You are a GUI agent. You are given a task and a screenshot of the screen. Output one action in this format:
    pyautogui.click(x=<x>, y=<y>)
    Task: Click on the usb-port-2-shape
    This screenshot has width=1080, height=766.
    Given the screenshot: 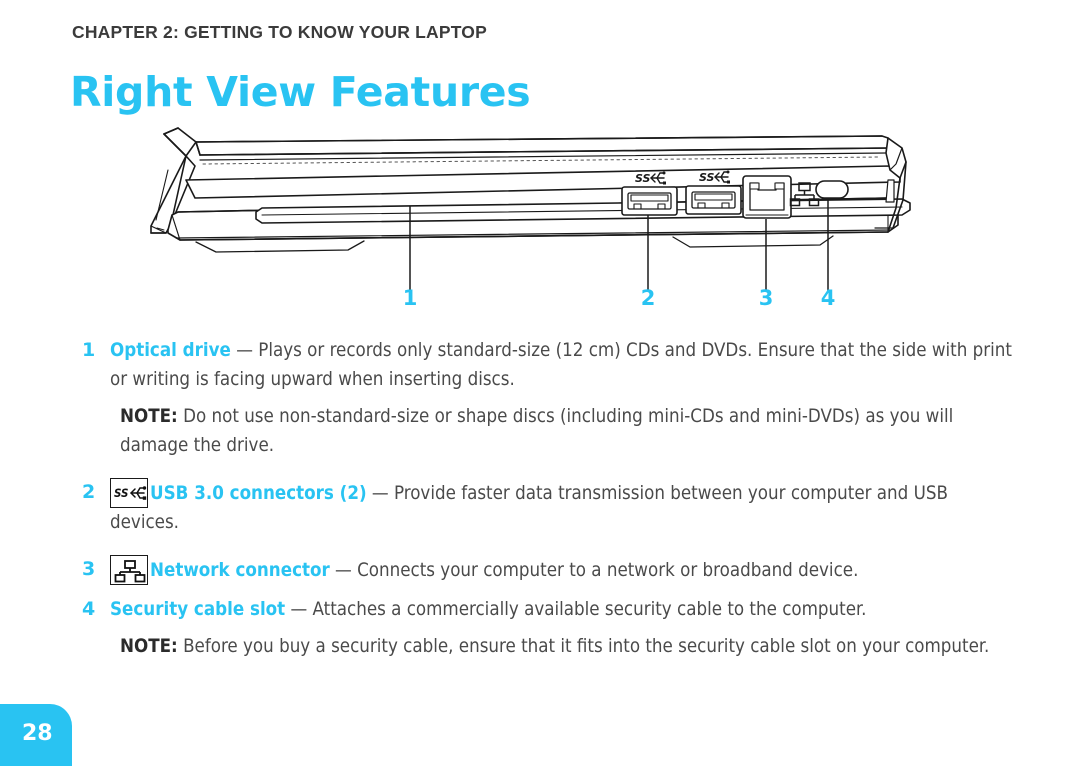 What is the action you would take?
    pyautogui.click(x=713, y=200)
    